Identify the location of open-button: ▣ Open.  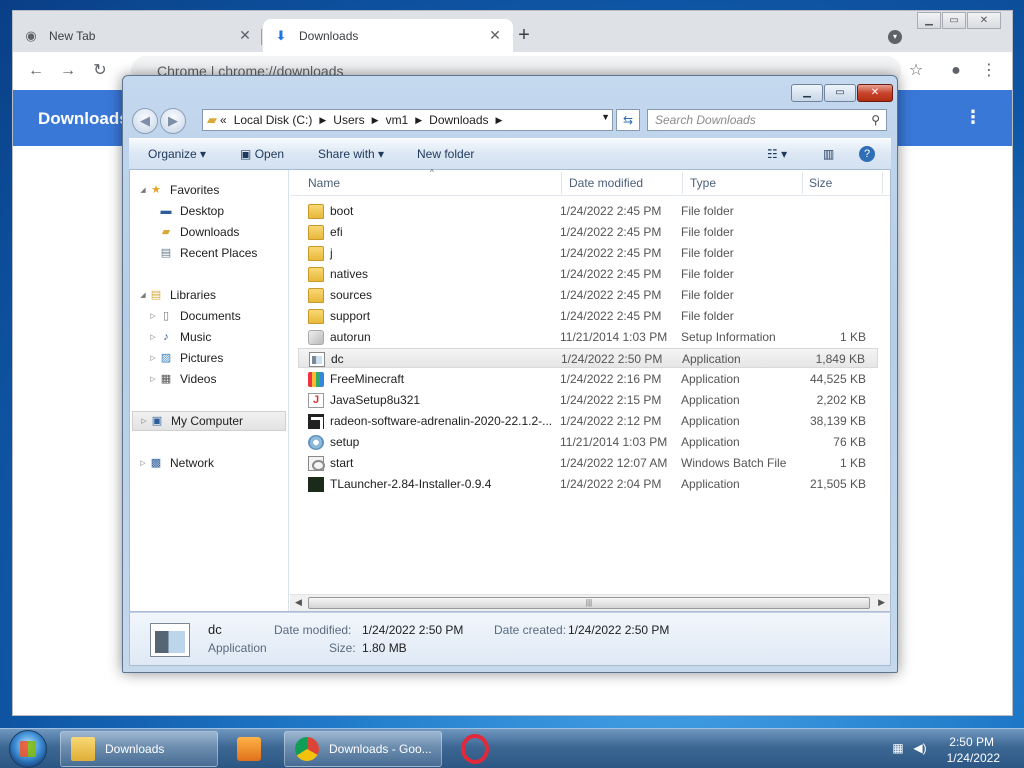
(262, 154).